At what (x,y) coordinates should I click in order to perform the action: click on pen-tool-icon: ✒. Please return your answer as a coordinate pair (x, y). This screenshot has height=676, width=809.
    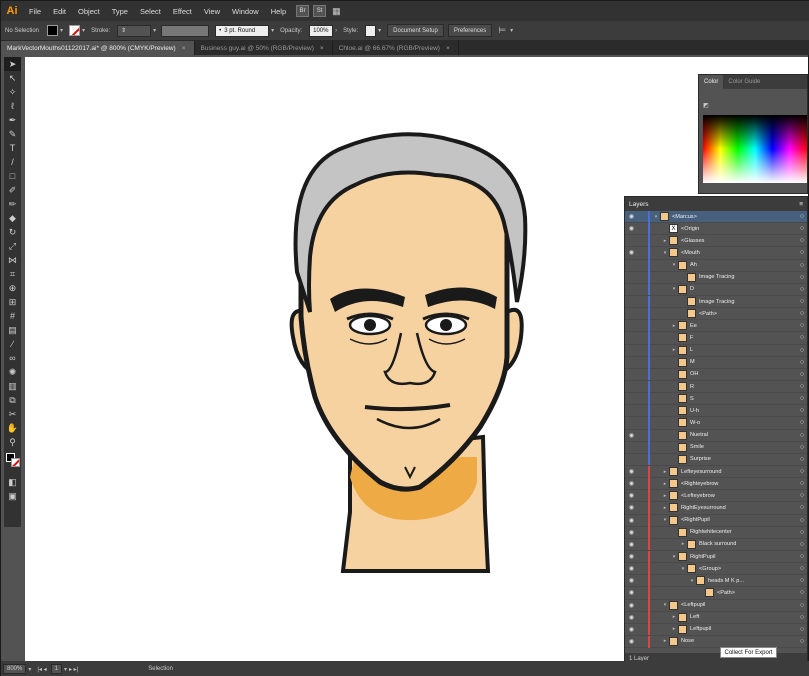
    Looking at the image, I should click on (12, 120).